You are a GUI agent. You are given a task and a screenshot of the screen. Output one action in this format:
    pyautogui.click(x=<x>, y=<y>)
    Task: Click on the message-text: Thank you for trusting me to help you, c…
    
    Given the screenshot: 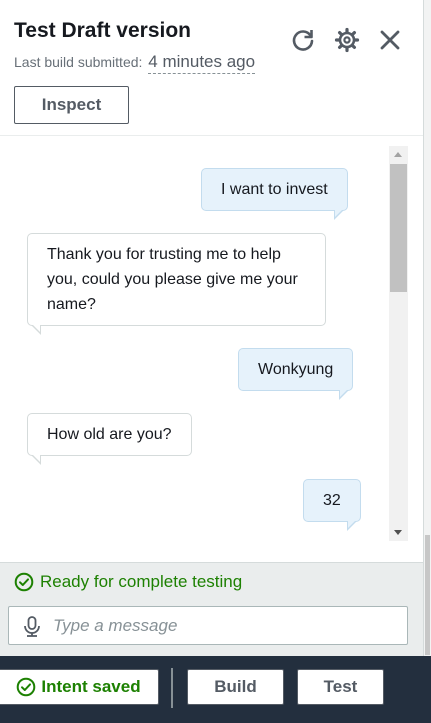 What is the action you would take?
    pyautogui.click(x=172, y=279)
    